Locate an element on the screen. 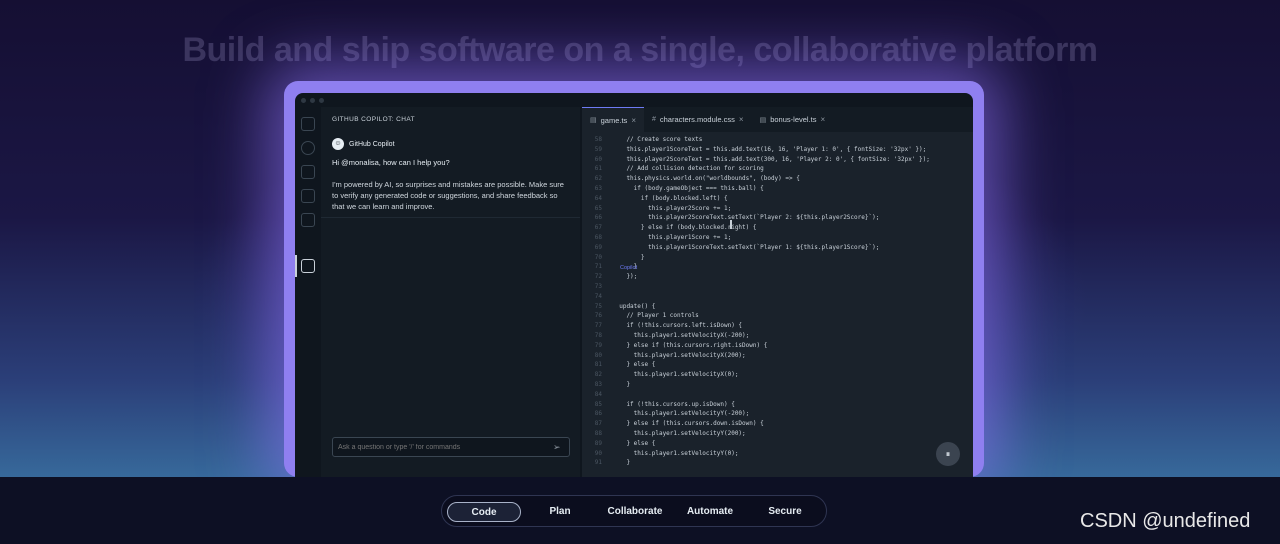 This screenshot has height=544, width=1280. line-number: 70 is located at coordinates (598, 257).